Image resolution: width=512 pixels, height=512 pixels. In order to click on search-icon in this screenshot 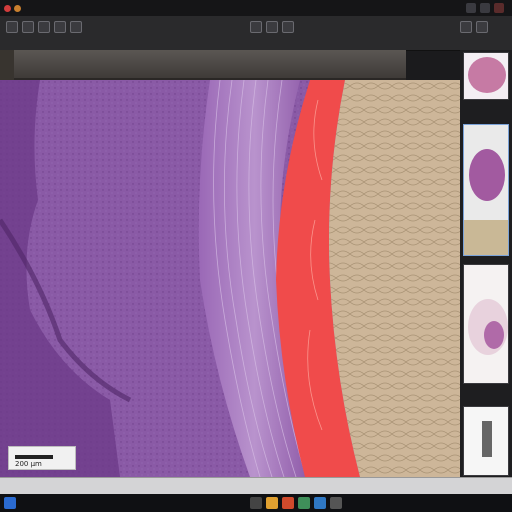, I will do `click(256, 503)`.